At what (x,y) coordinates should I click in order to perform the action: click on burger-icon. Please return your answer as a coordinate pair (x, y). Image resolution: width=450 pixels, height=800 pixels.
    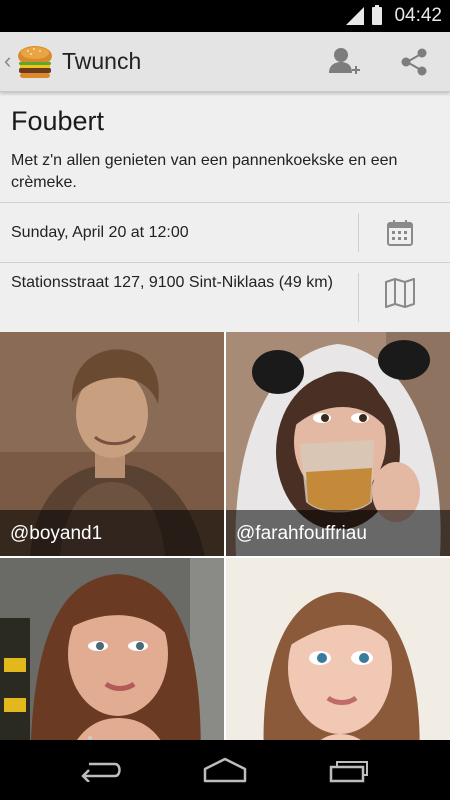
    Looking at the image, I should click on (35, 62).